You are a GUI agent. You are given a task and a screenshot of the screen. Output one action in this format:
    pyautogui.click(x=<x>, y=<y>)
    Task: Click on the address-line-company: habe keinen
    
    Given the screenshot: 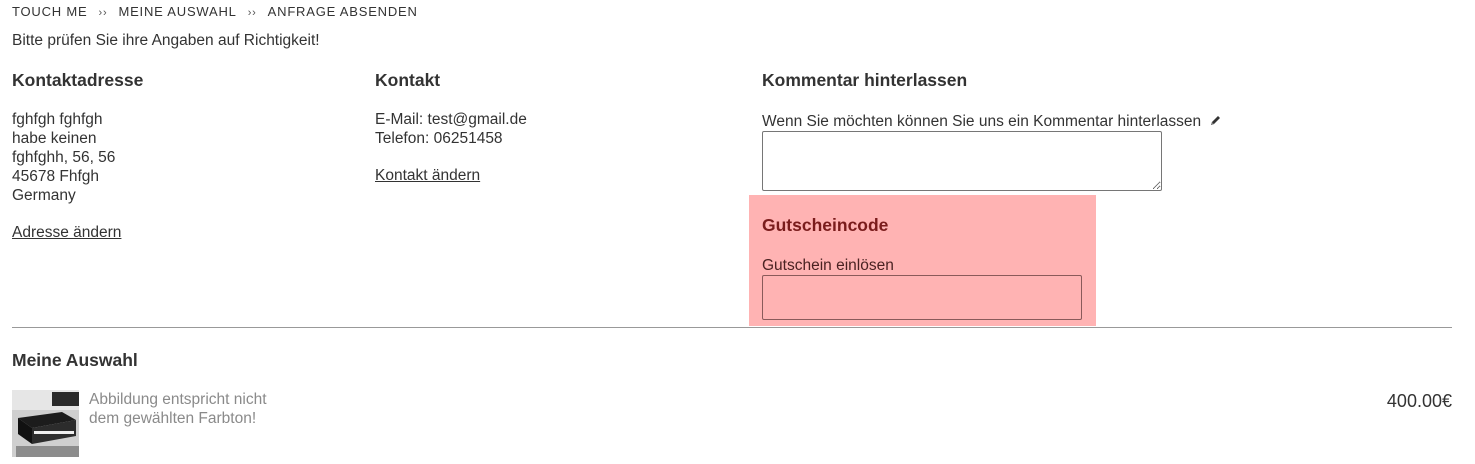 What is the action you would take?
    pyautogui.click(x=54, y=138)
    